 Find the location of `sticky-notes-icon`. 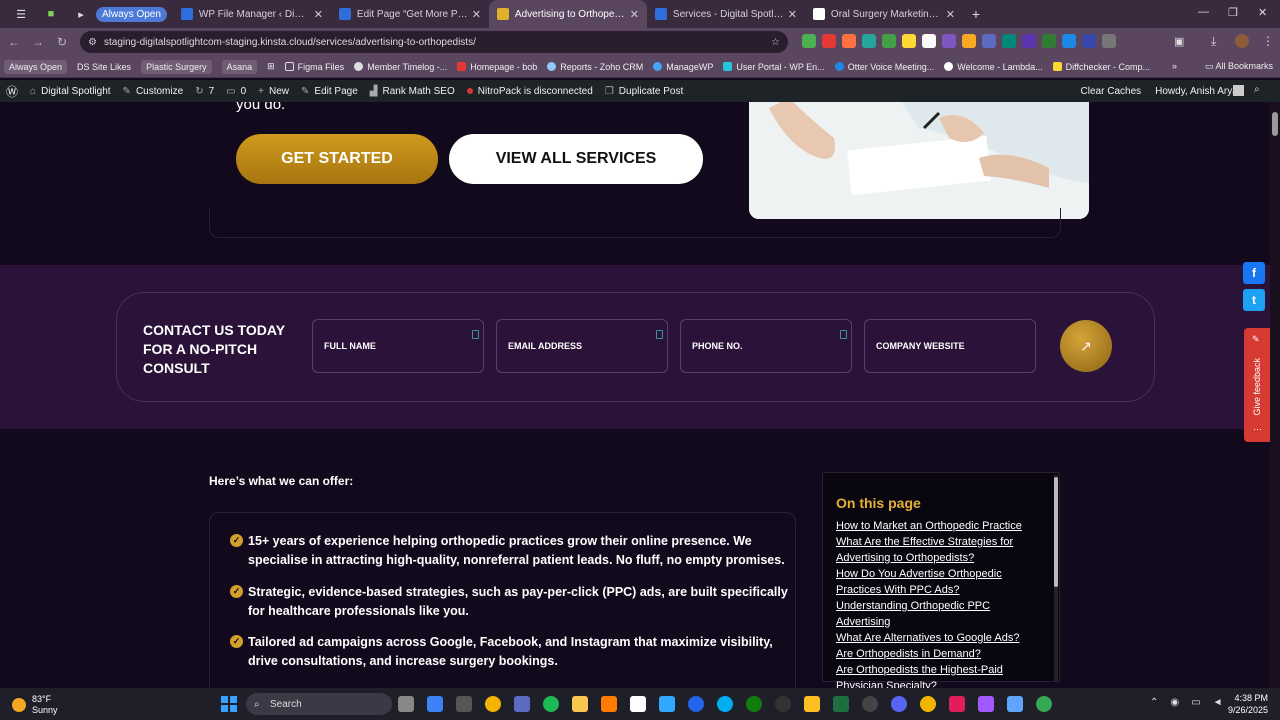

sticky-notes-icon is located at coordinates (812, 704).